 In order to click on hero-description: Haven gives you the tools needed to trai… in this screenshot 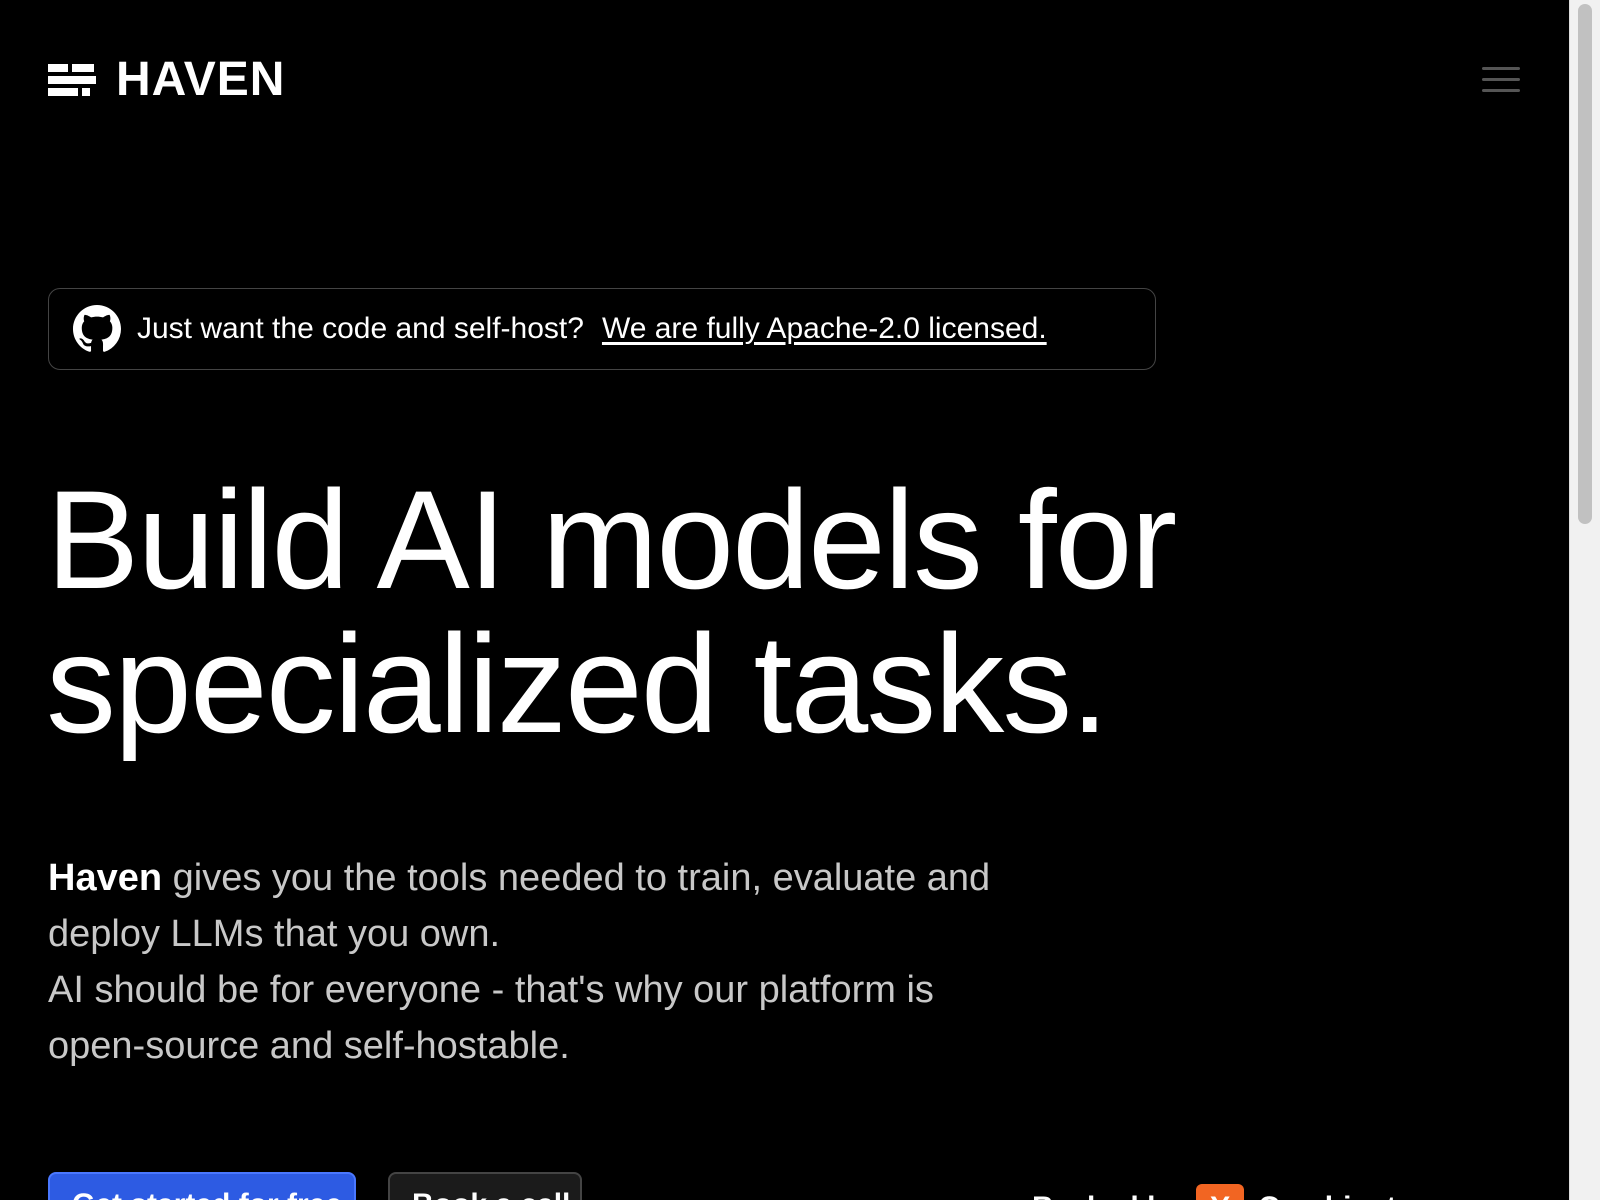, I will do `click(578, 962)`.